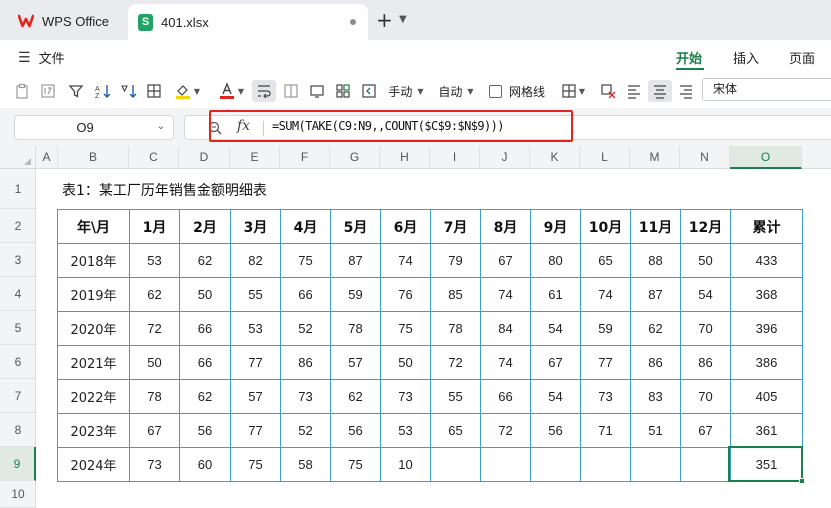 The height and width of the screenshot is (508, 831). Describe the element at coordinates (18, 189) in the screenshot. I see `row-header-1: 1` at that location.